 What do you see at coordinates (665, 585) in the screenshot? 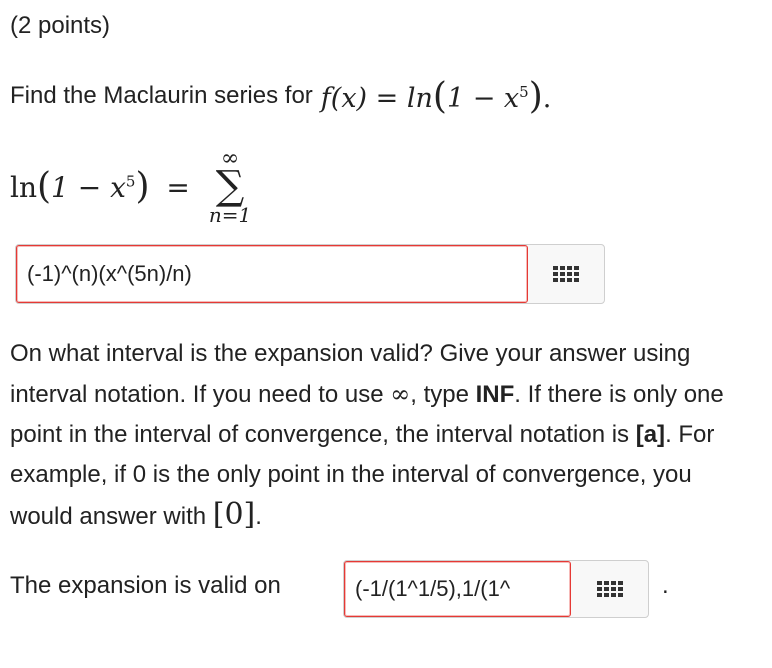
I see `interval-period: .` at bounding box center [665, 585].